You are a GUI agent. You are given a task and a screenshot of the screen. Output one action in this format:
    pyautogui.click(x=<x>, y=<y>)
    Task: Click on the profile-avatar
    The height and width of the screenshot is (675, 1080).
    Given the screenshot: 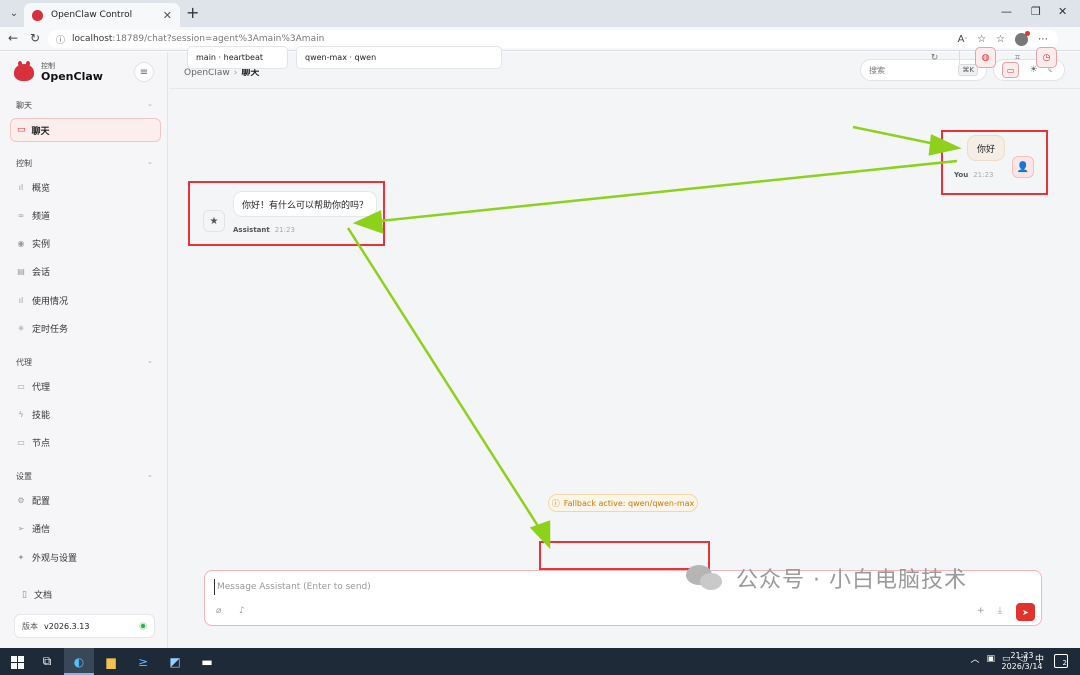 What is the action you would take?
    pyautogui.click(x=1022, y=38)
    